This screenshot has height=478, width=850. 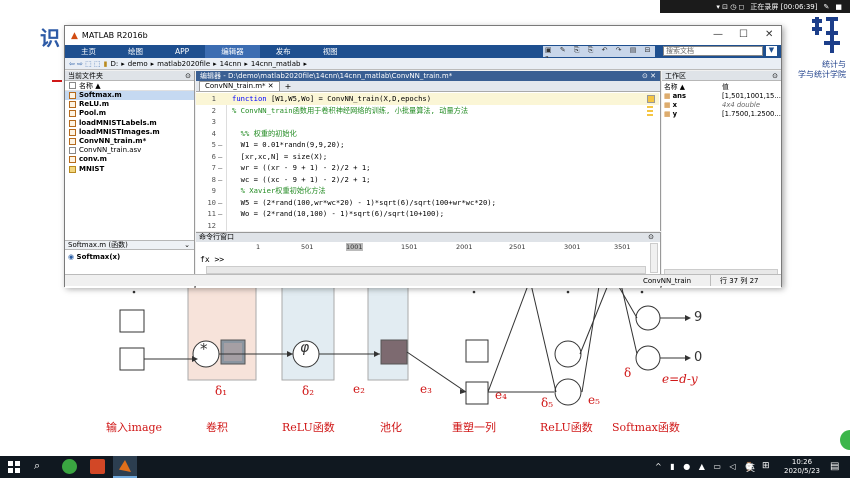 I want to click on file-name: loadMNISTImages.m, so click(x=119, y=131).